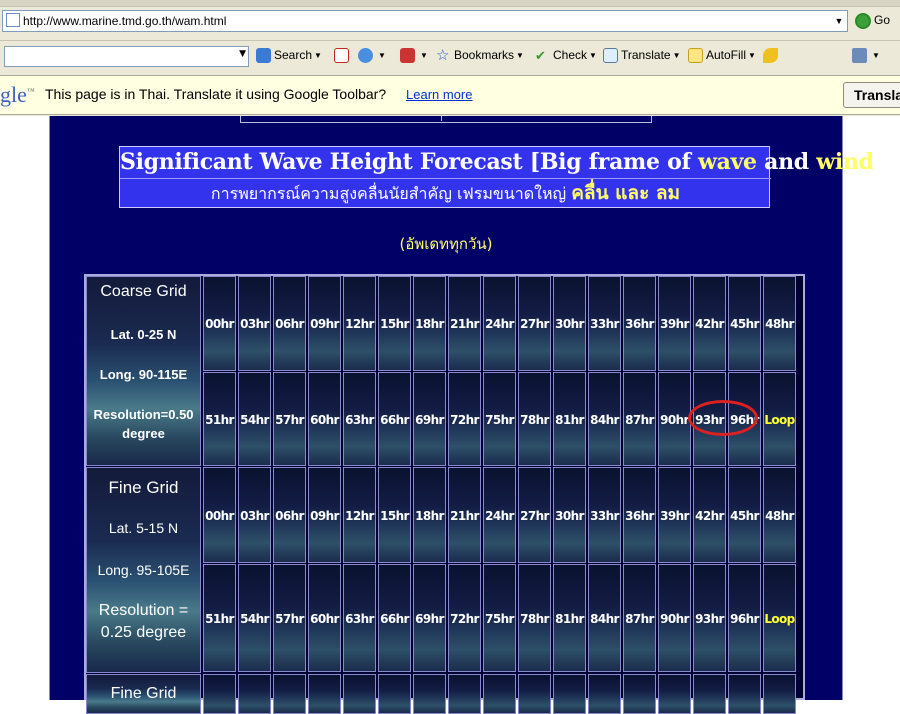 Image resolution: width=900 pixels, height=714 pixels. What do you see at coordinates (871, 95) in the screenshot?
I see `translate-page-button: Transla` at bounding box center [871, 95].